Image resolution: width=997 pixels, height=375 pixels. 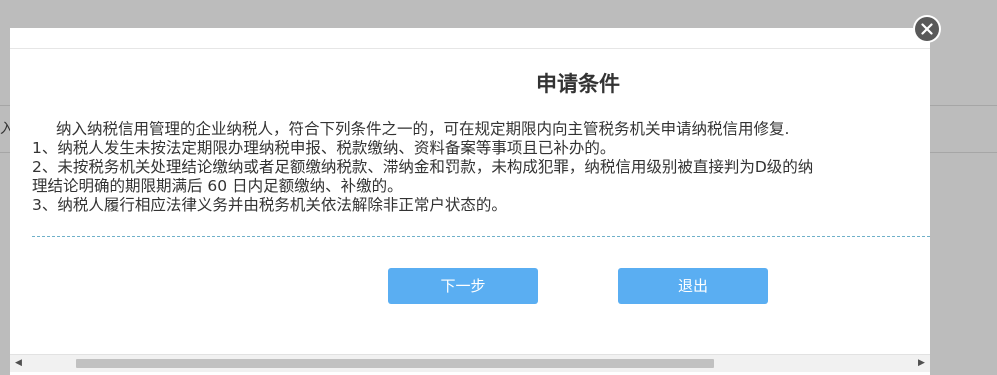 What do you see at coordinates (470, 38) in the screenshot?
I see `dialog-title-bar` at bounding box center [470, 38].